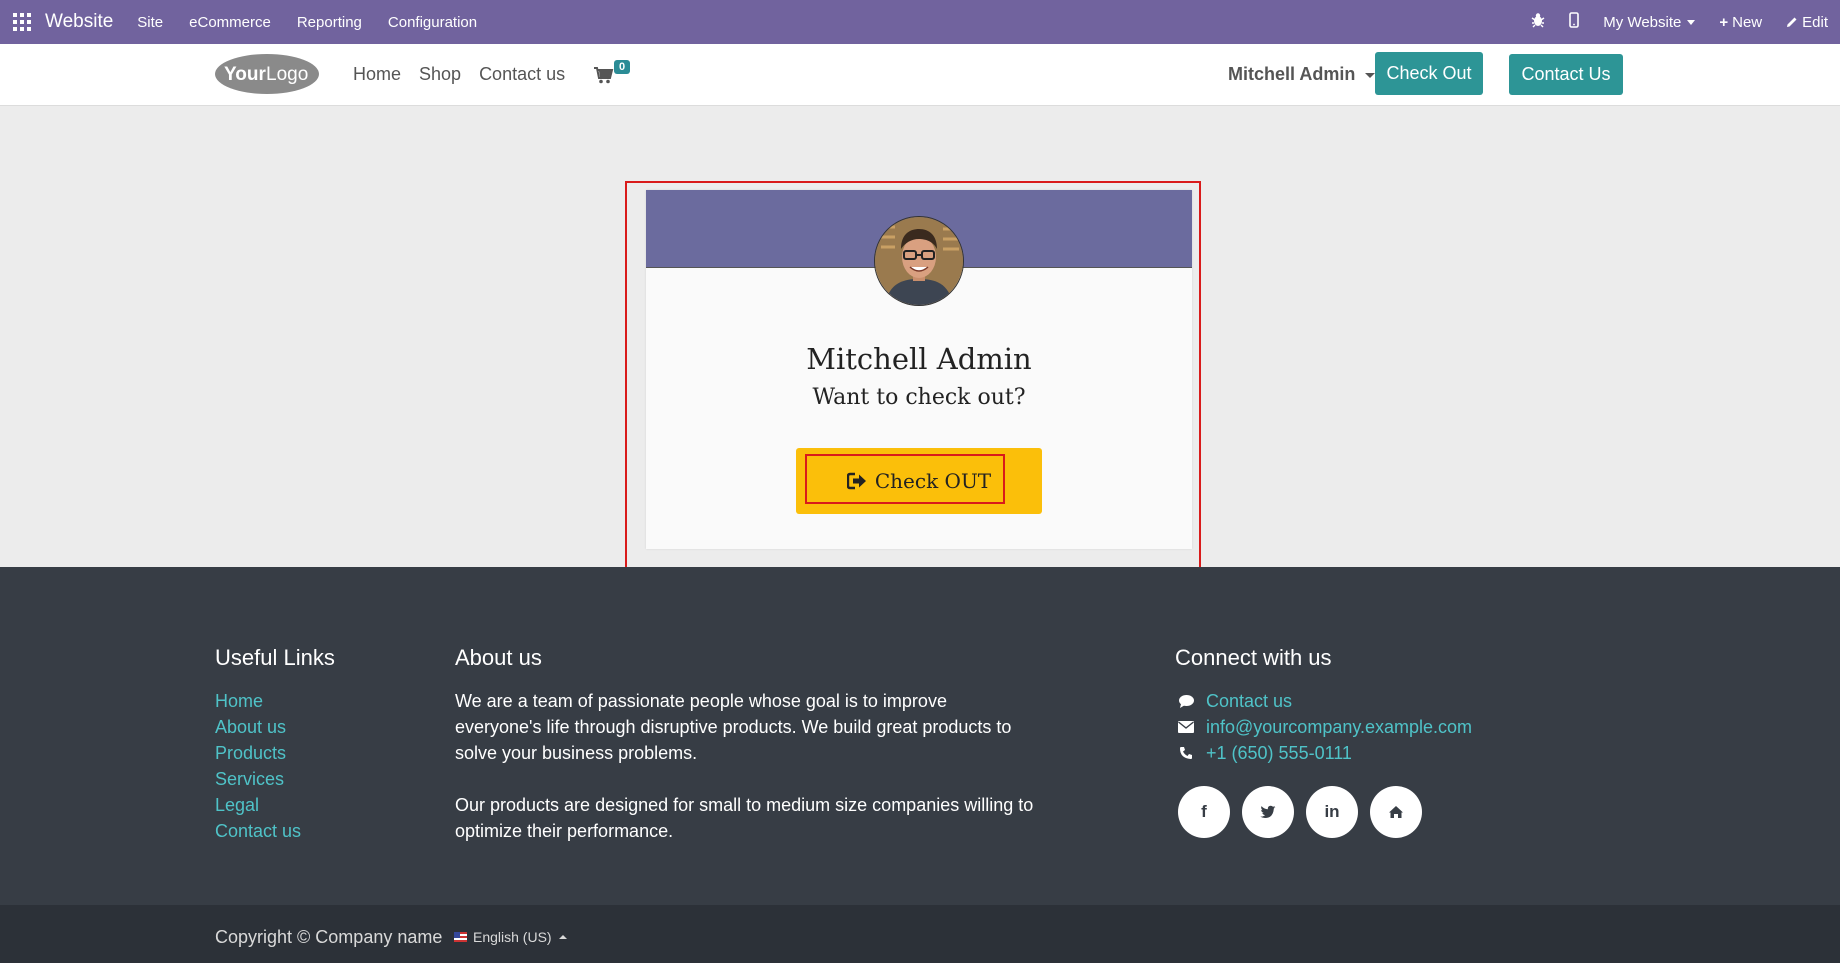  Describe the element at coordinates (1792, 22) in the screenshot. I see `pencil-icon` at that location.